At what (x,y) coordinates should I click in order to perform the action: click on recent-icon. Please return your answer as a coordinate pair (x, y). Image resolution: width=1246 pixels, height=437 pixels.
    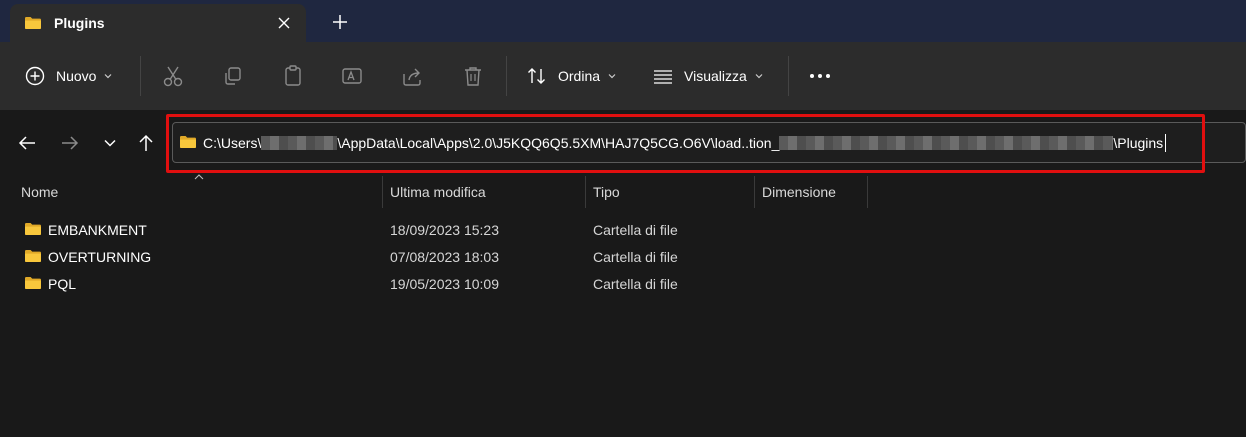
    Looking at the image, I should click on (110, 143).